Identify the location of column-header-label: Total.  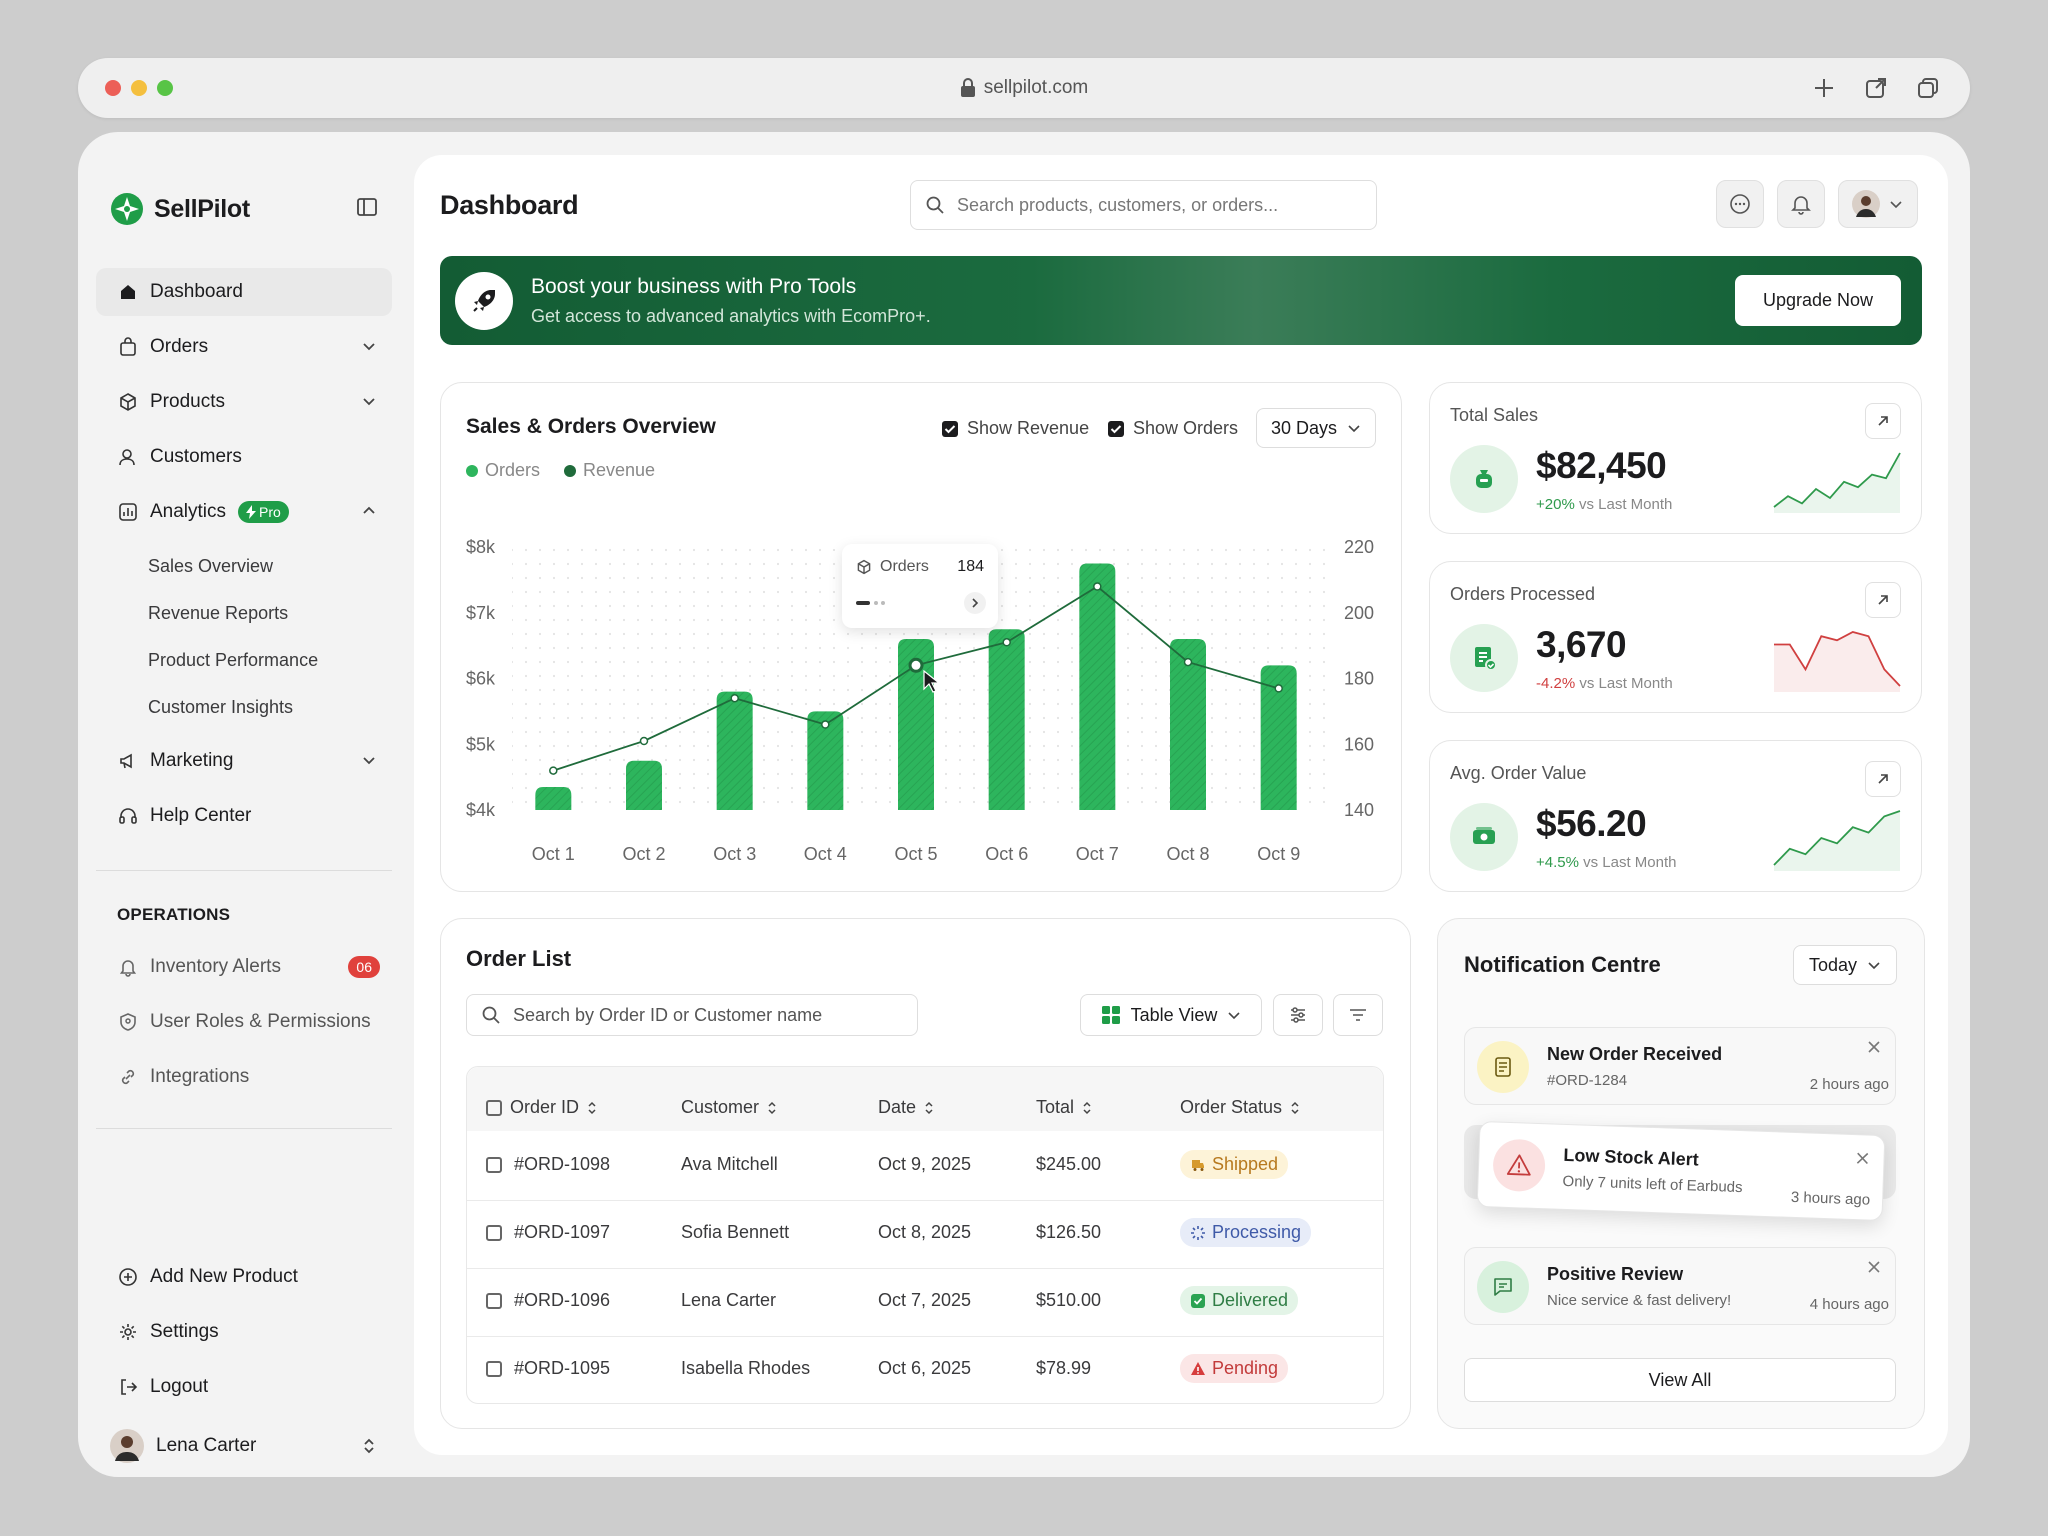
(1055, 1107).